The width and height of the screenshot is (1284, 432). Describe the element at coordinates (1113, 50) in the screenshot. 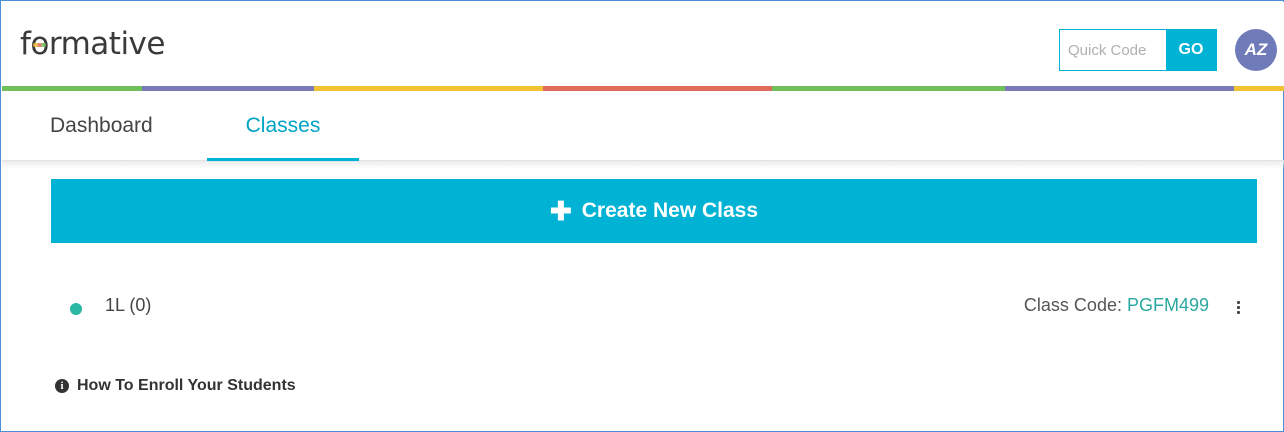

I see `quick-code-input` at that location.